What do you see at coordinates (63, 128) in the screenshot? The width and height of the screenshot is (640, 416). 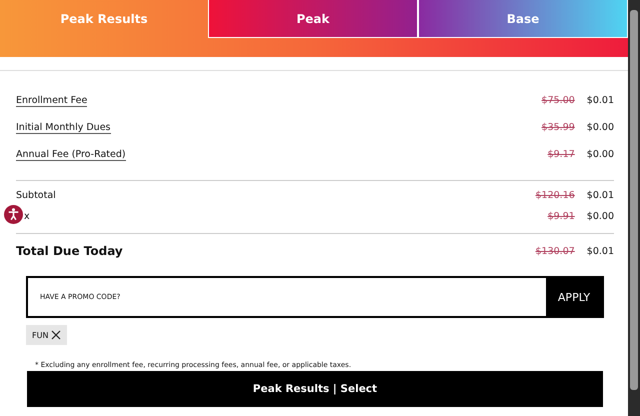 I see `fee-label: Initial Monthly Dues` at bounding box center [63, 128].